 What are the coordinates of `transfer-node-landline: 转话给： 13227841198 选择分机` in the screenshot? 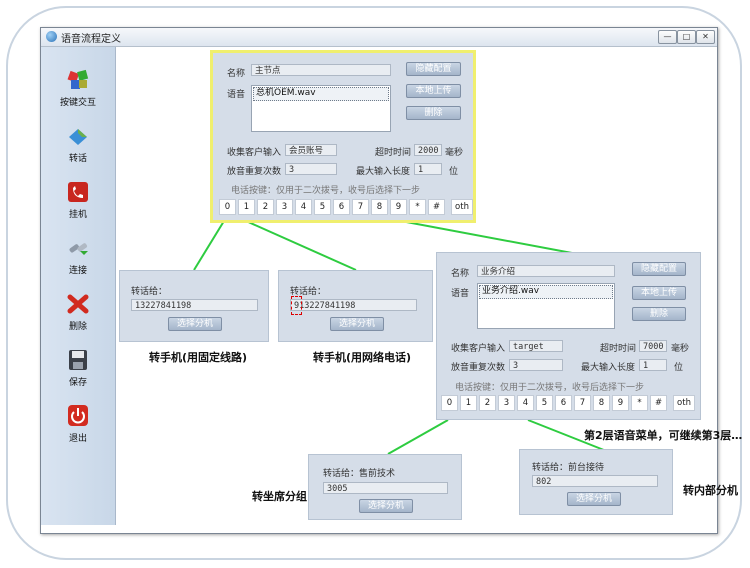 It's located at (194, 306).